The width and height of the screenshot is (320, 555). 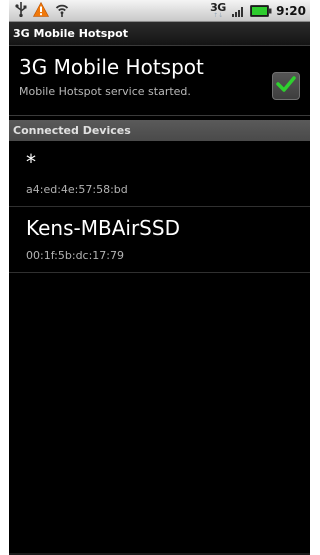 What do you see at coordinates (291, 11) in the screenshot?
I see `status-clock: 9:20` at bounding box center [291, 11].